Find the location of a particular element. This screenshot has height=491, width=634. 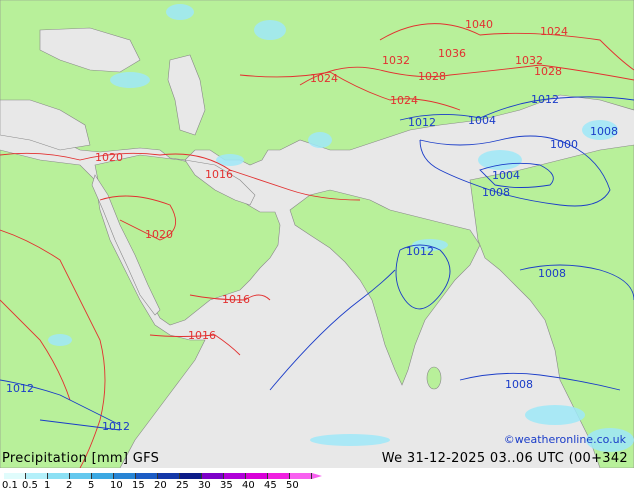

legend-arrow-icon is located at coordinates (317, 476).